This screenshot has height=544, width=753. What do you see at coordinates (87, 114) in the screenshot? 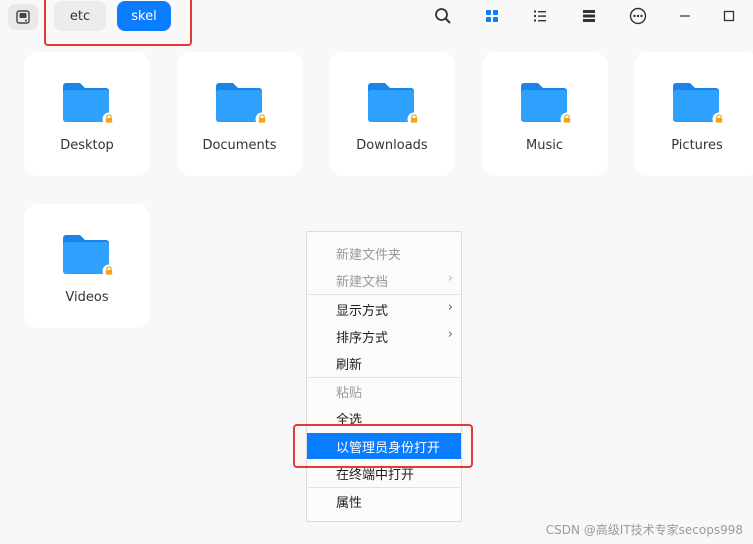
I see `folder-item-desktop: Desktop` at bounding box center [87, 114].